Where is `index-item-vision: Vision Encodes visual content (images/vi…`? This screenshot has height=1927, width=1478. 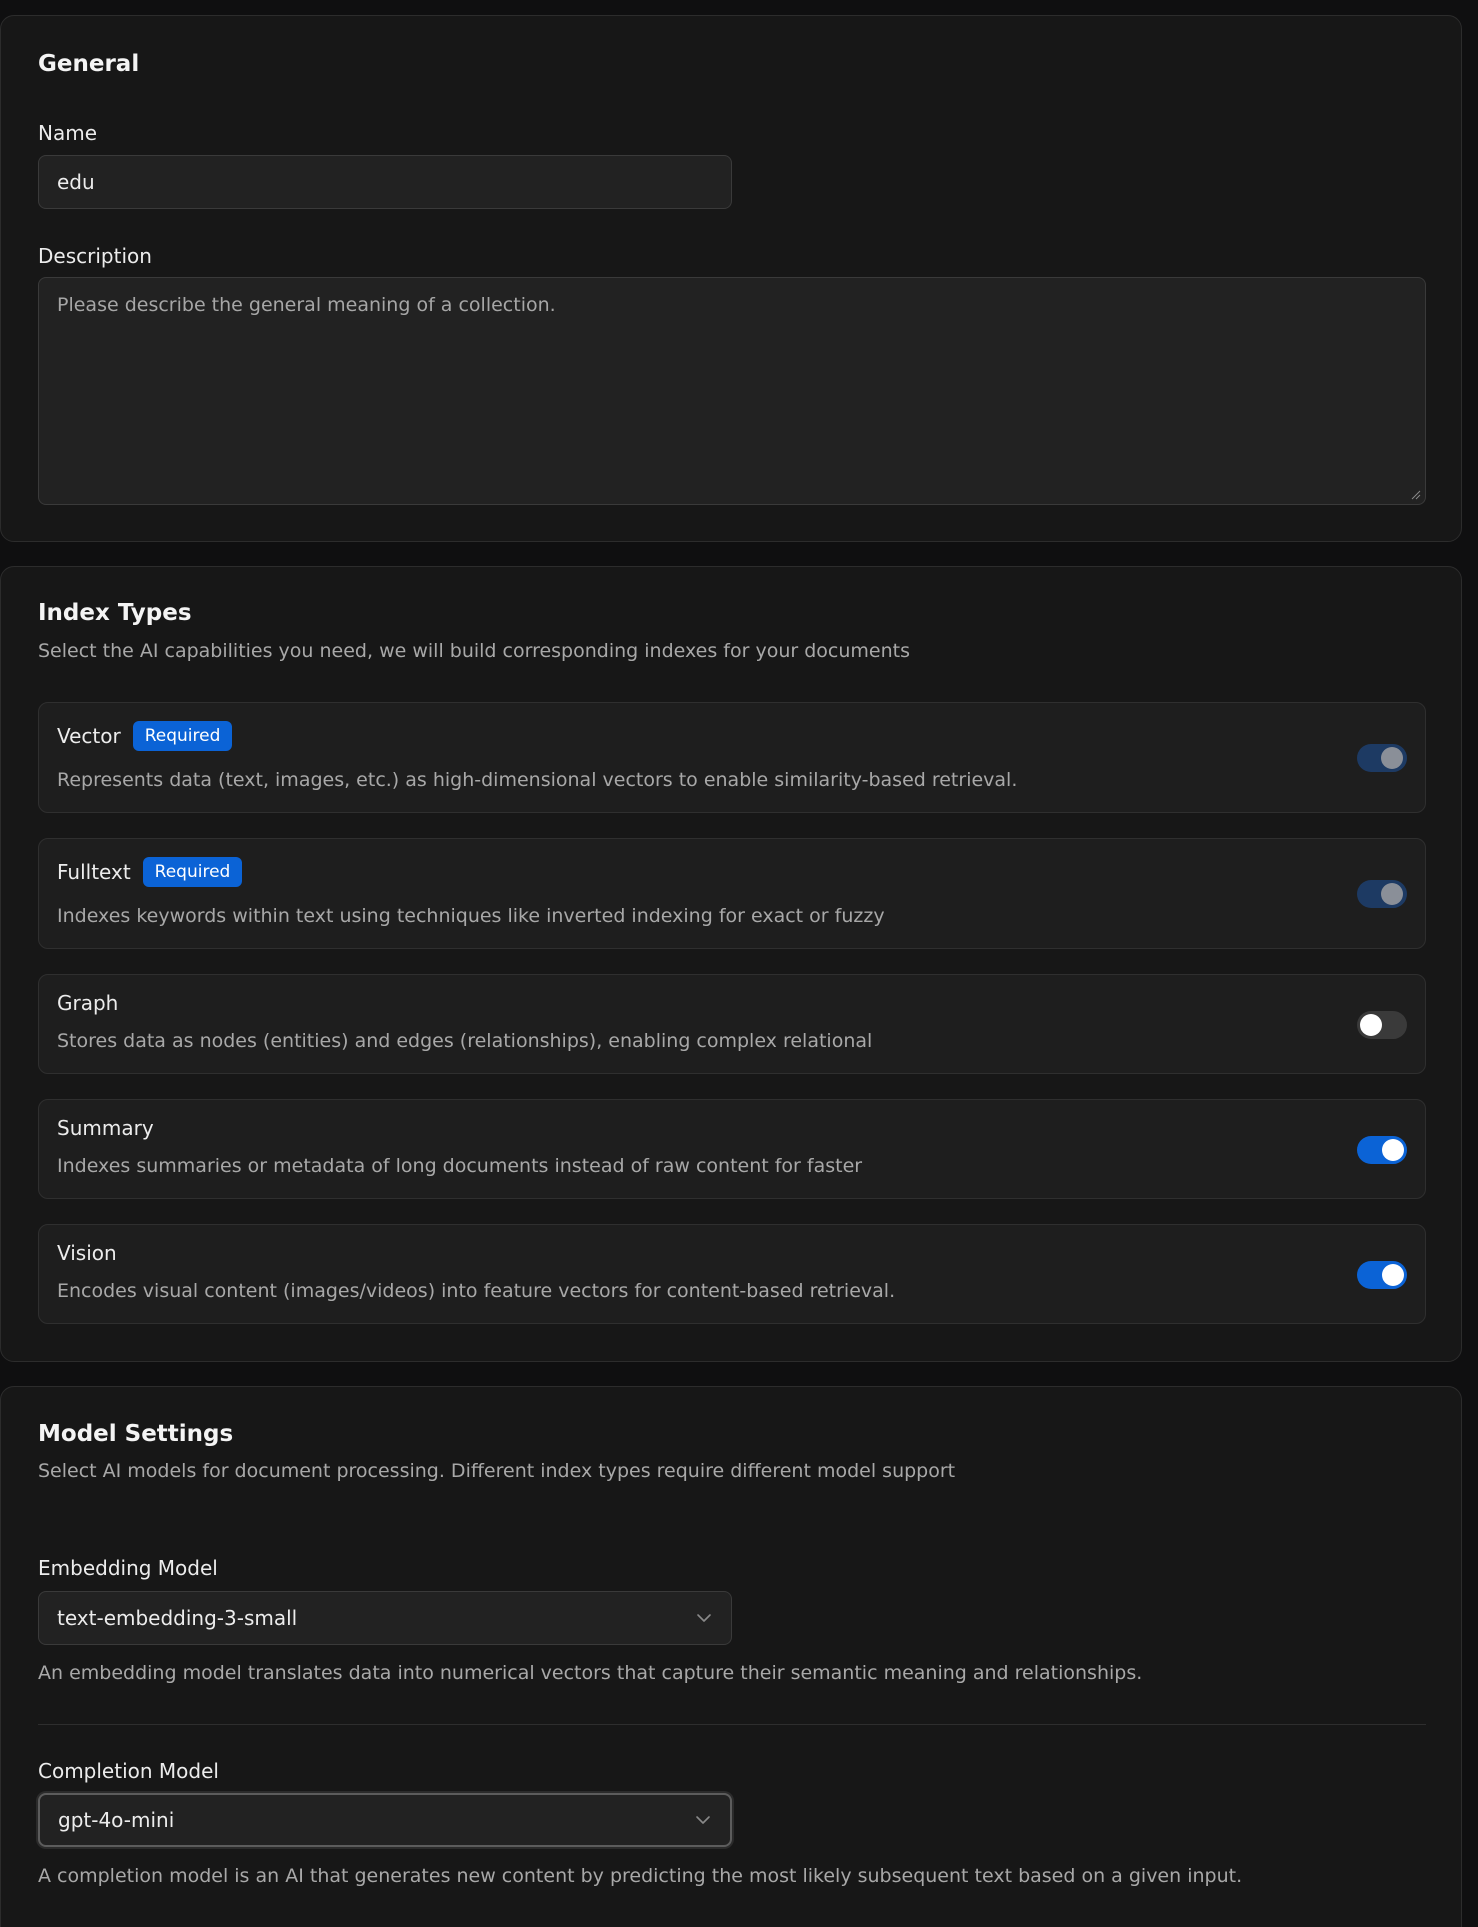 index-item-vision: Vision Encodes visual content (images/vi… is located at coordinates (732, 1274).